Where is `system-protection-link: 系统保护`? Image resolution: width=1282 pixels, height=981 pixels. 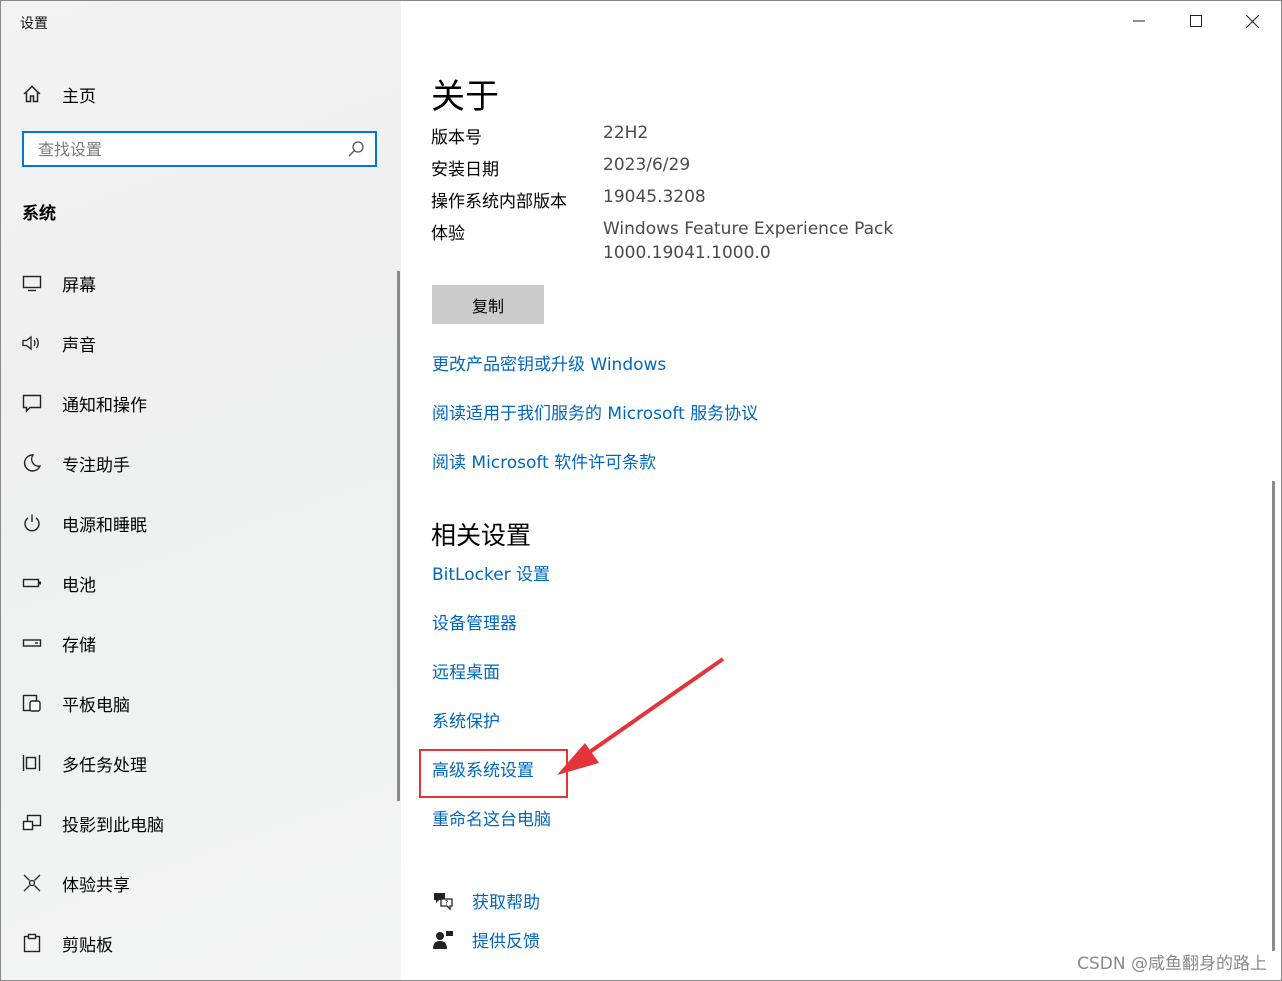 system-protection-link: 系统保护 is located at coordinates (466, 719).